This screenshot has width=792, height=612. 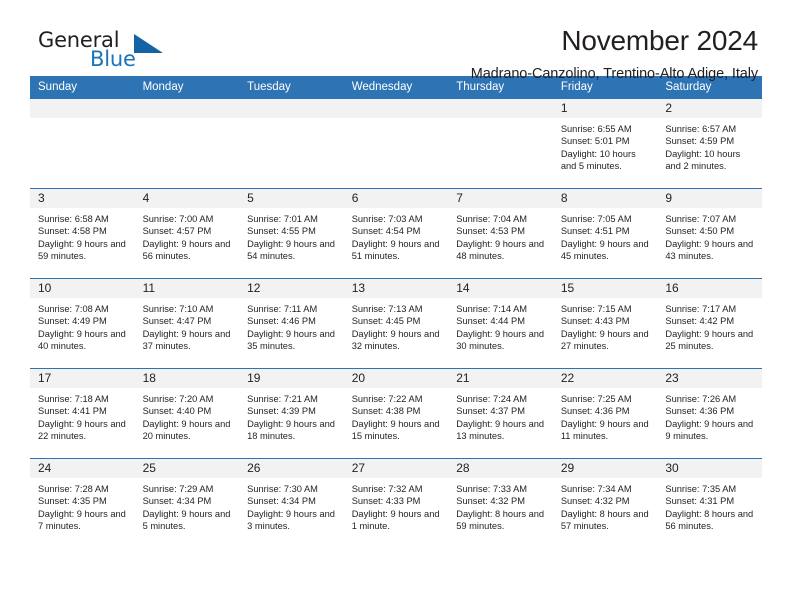 I want to click on sunrise-text: Sunrise: 7:17 AM, so click(x=701, y=309).